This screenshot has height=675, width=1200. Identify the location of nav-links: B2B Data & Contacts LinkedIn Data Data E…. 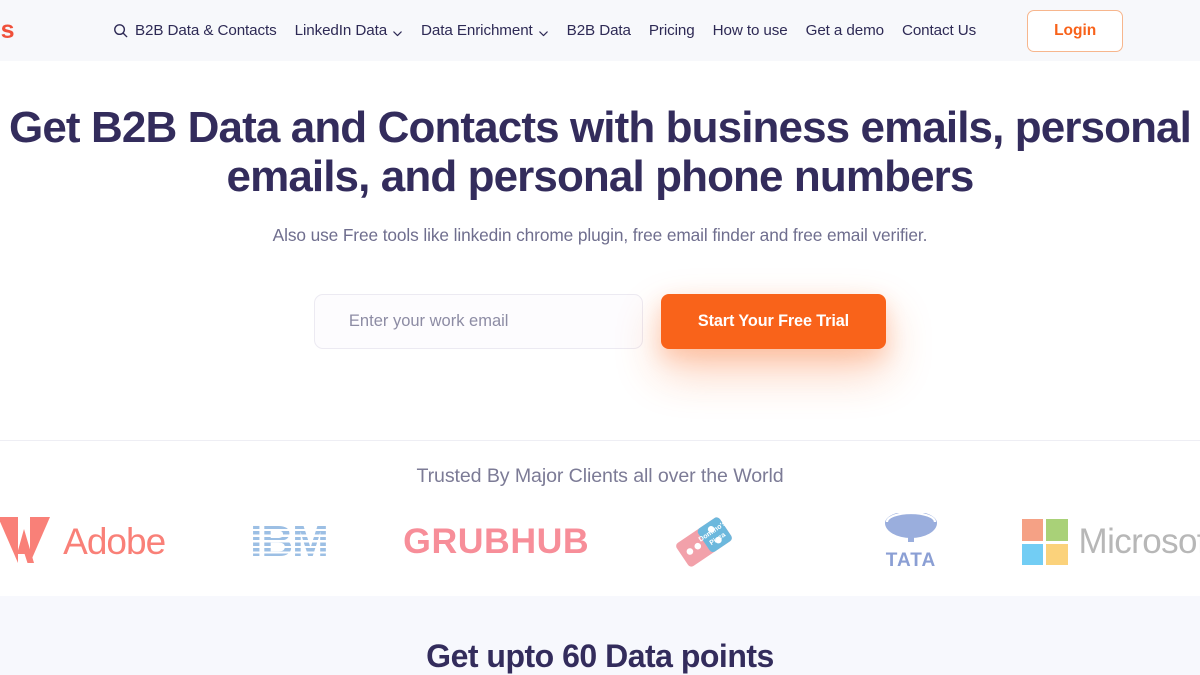
(614, 30).